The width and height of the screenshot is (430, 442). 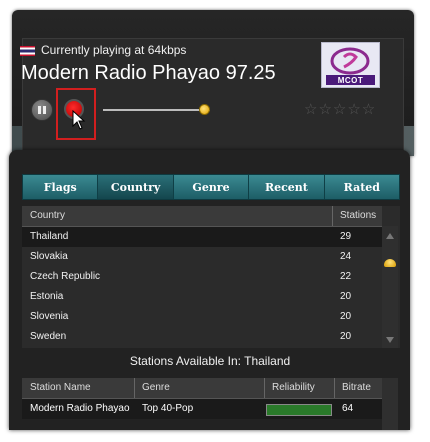 What do you see at coordinates (346, 236) in the screenshot?
I see `station-count: 29` at bounding box center [346, 236].